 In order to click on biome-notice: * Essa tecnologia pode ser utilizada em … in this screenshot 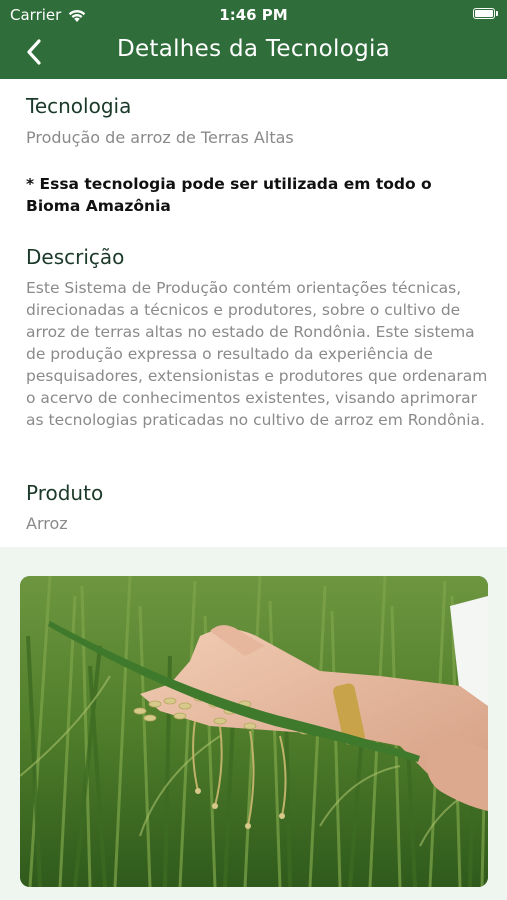, I will do `click(229, 195)`.